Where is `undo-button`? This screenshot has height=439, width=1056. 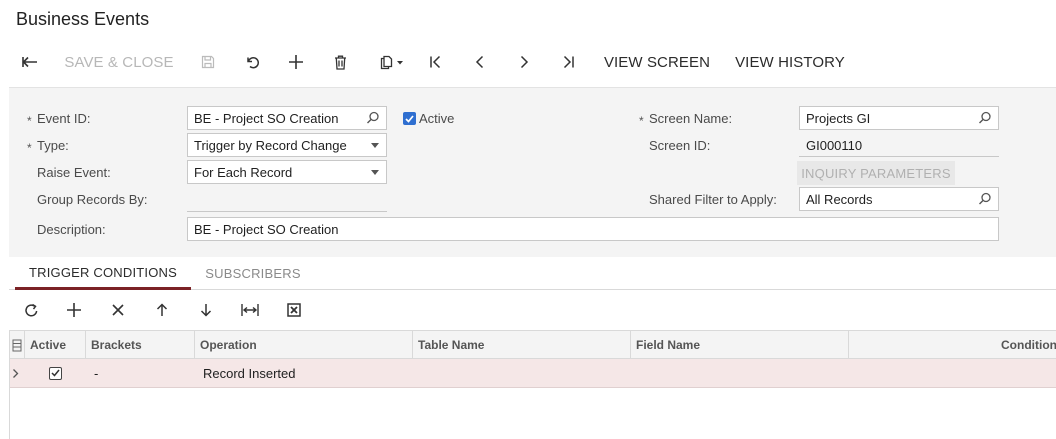 undo-button is located at coordinates (252, 62).